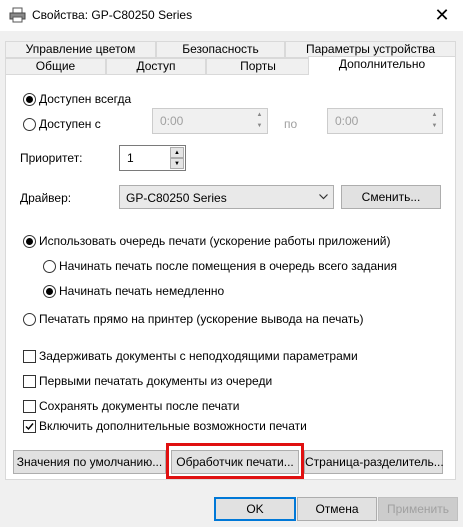  I want to click on tab-advanced: Дополнительно, so click(382, 65).